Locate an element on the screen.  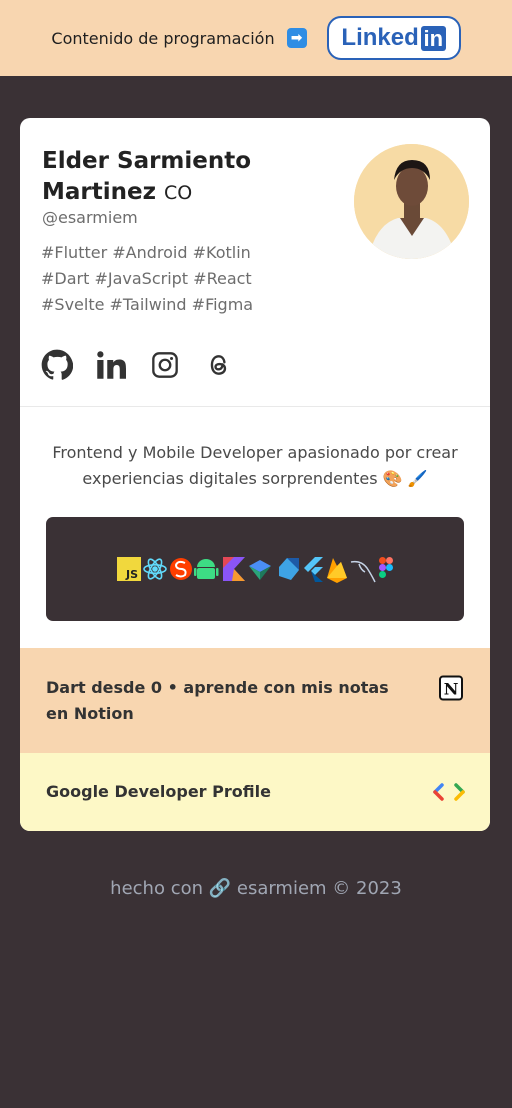
mysql-icon is located at coordinates (363, 571).